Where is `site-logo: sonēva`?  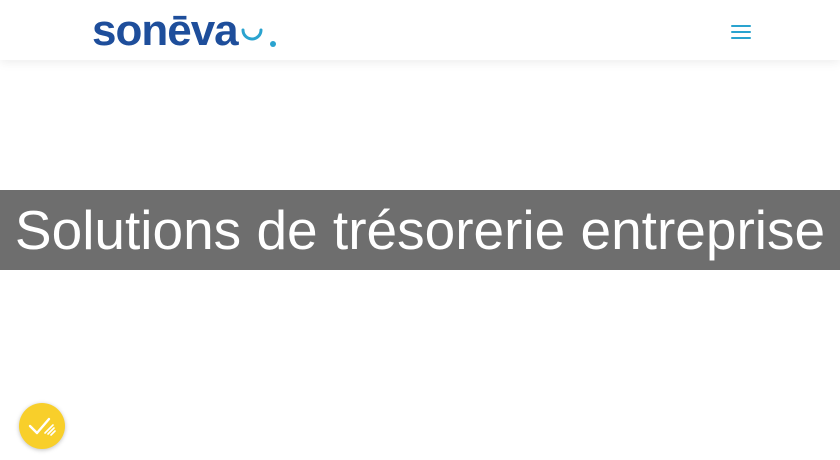 site-logo: sonēva is located at coordinates (187, 30).